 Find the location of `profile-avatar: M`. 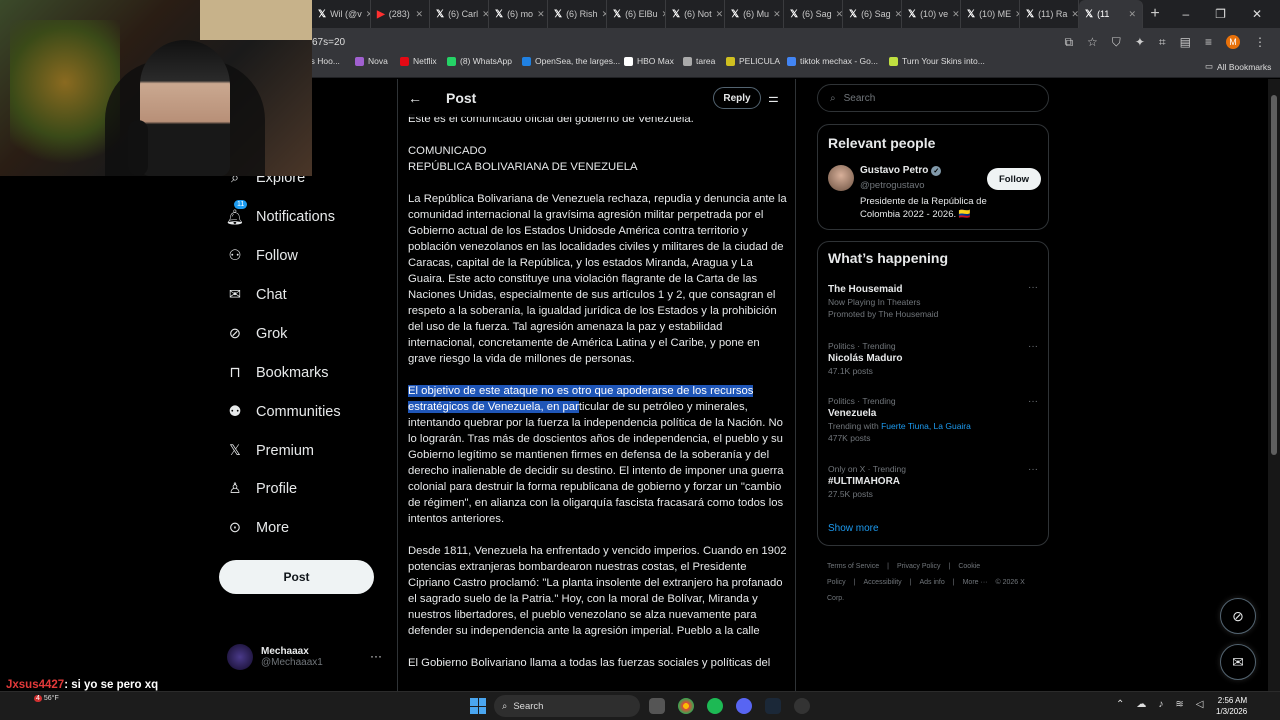

profile-avatar: M is located at coordinates (1233, 42).